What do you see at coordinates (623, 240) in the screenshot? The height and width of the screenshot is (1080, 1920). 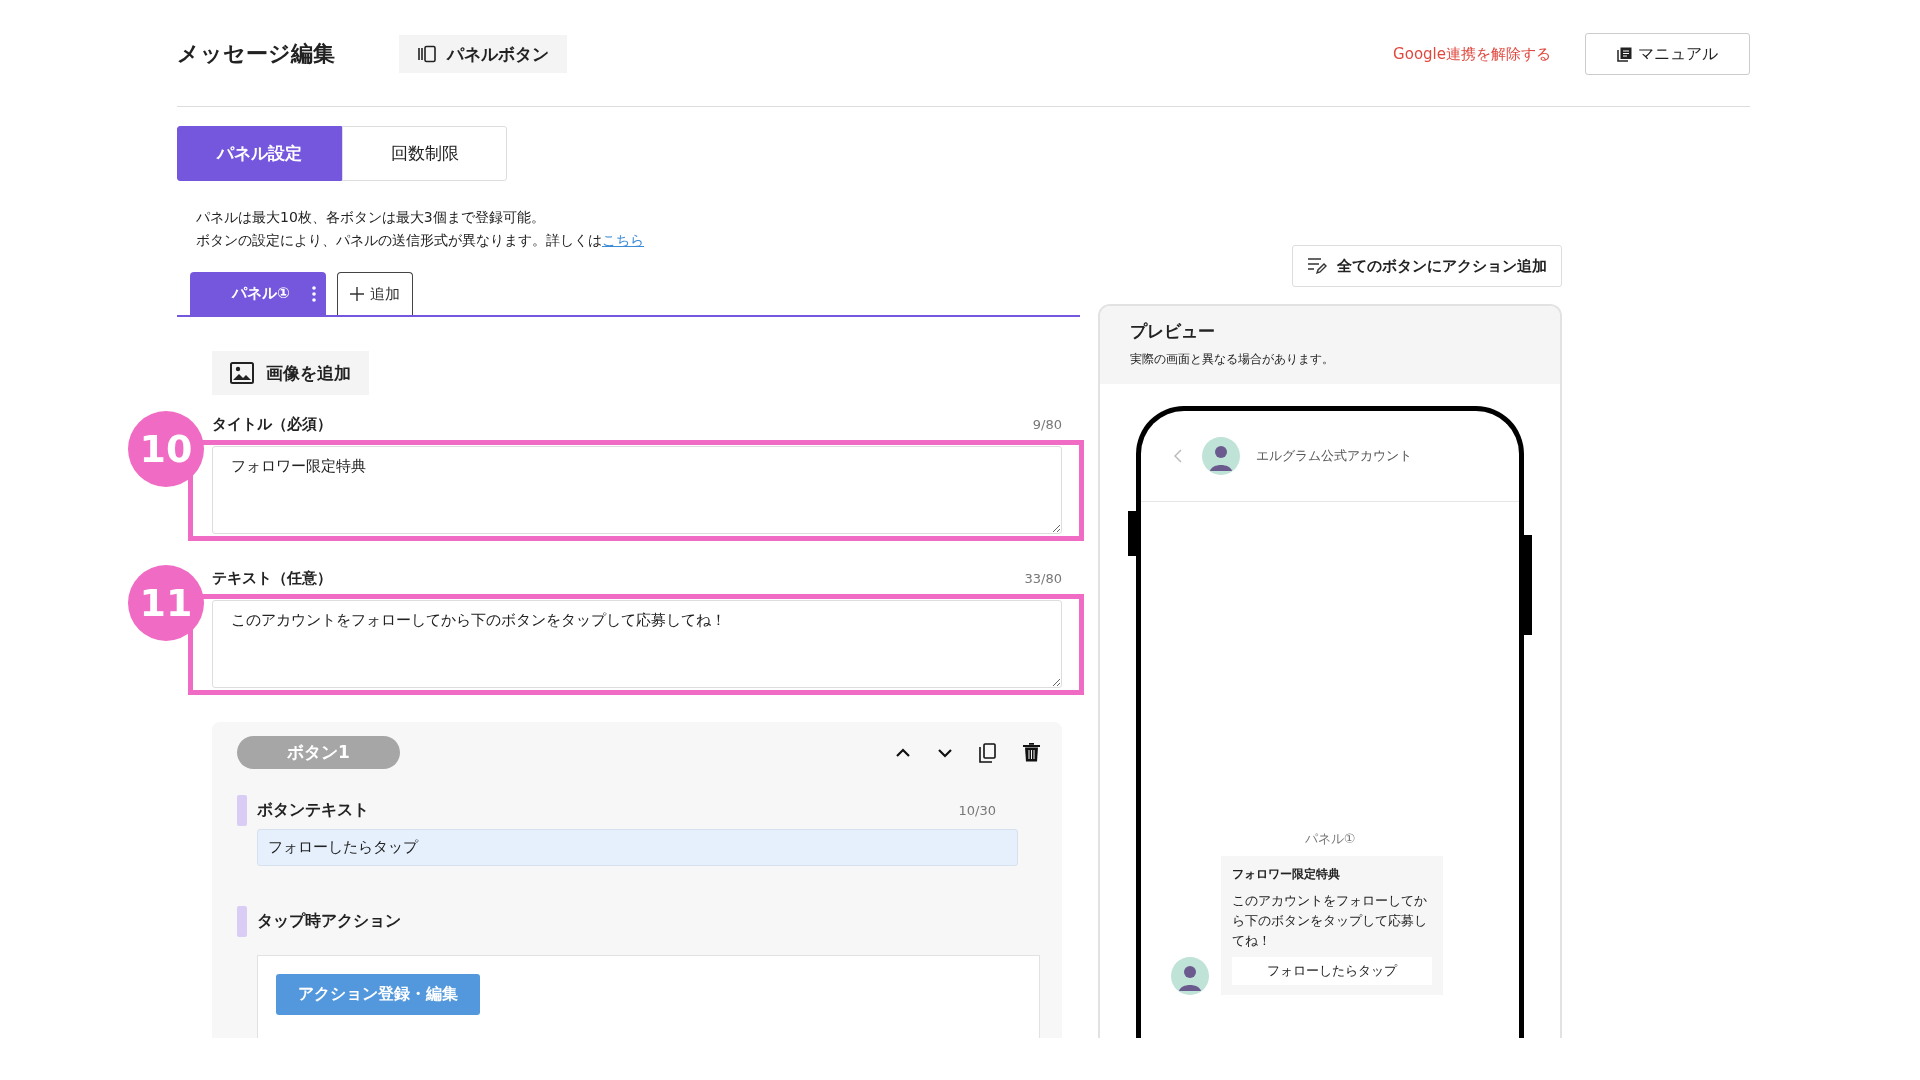 I see `details-link: こちら` at bounding box center [623, 240].